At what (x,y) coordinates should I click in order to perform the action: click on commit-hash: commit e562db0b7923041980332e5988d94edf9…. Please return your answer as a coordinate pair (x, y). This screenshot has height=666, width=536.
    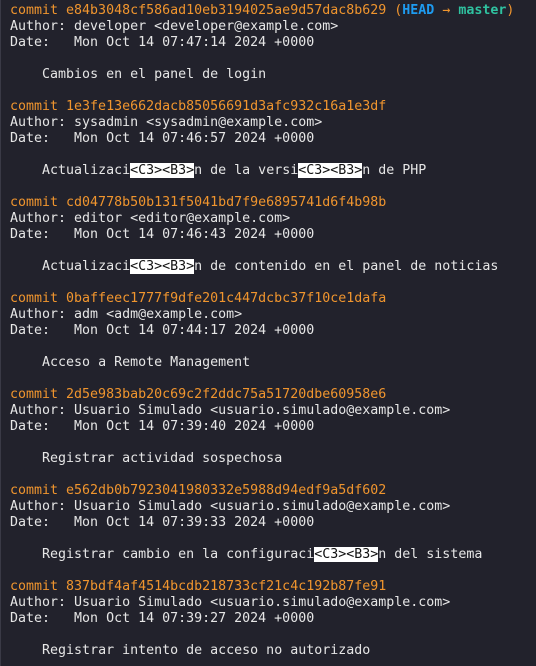
    Looking at the image, I should click on (198, 490).